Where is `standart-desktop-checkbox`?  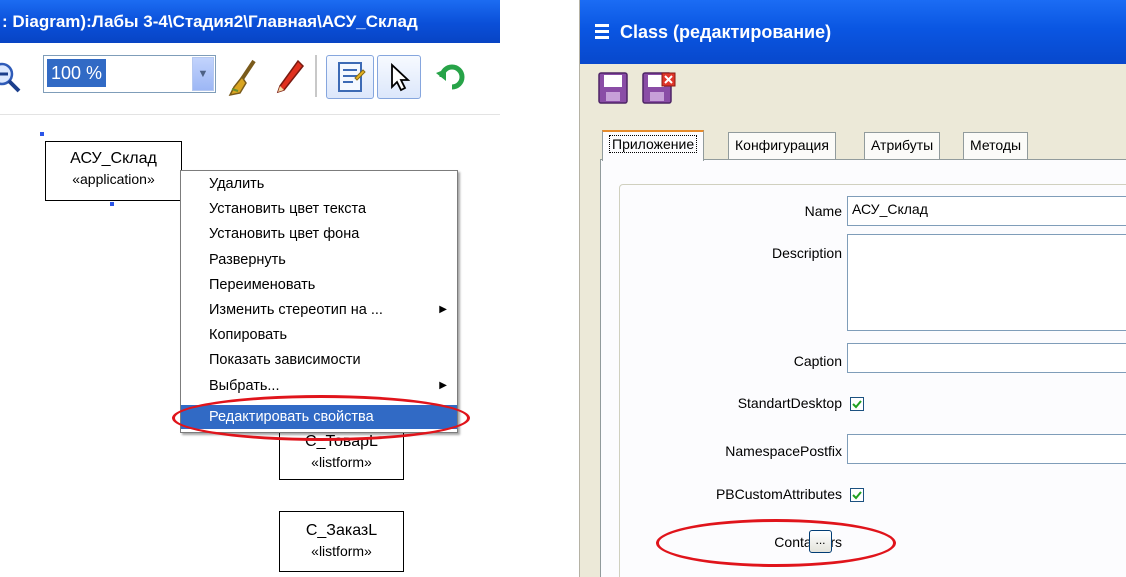
standart-desktop-checkbox is located at coordinates (857, 404).